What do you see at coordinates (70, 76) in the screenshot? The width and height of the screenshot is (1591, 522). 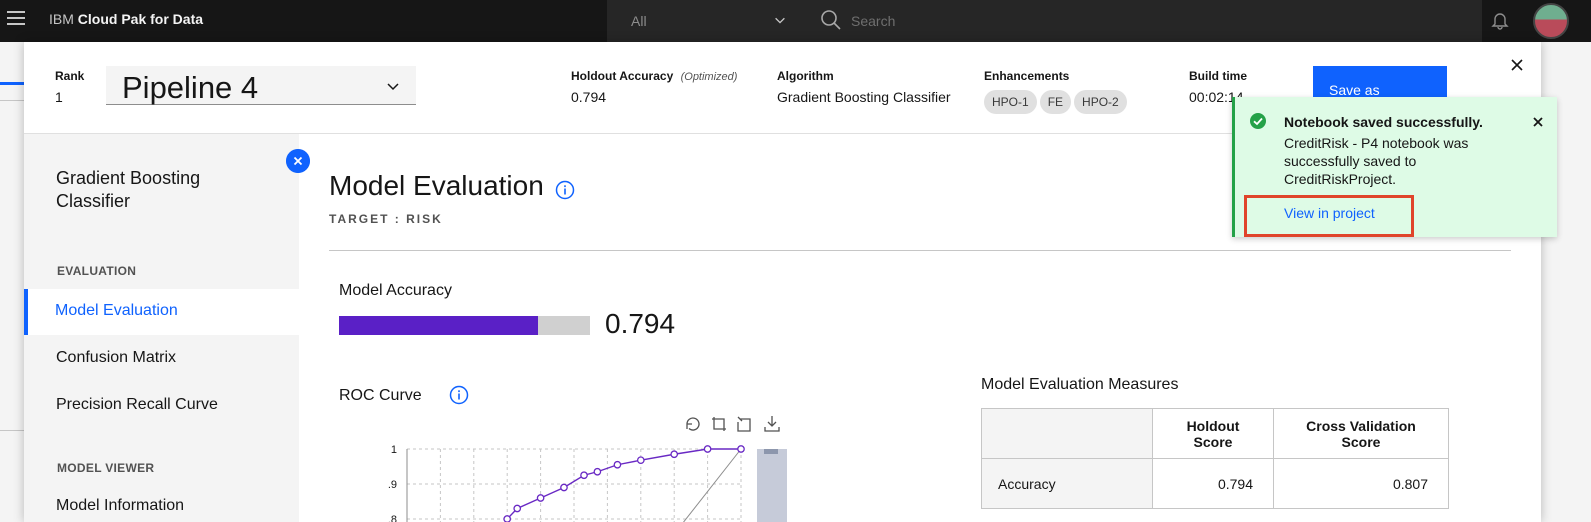 I see `rank-label: Rank` at bounding box center [70, 76].